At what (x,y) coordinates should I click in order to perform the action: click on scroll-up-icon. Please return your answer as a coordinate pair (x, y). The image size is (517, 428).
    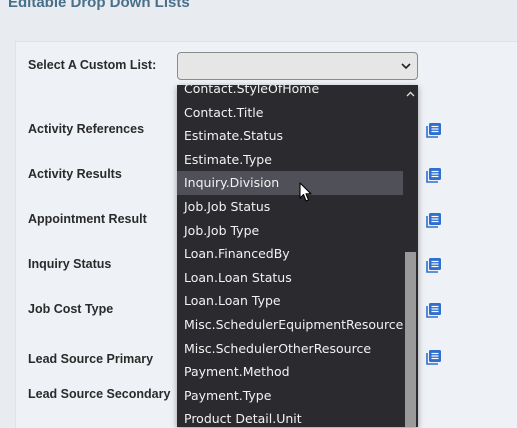
    Looking at the image, I should click on (410, 94).